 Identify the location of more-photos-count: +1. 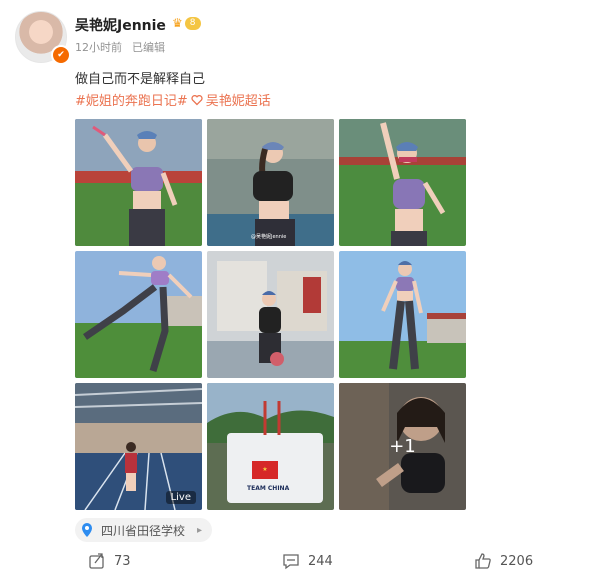
(402, 446).